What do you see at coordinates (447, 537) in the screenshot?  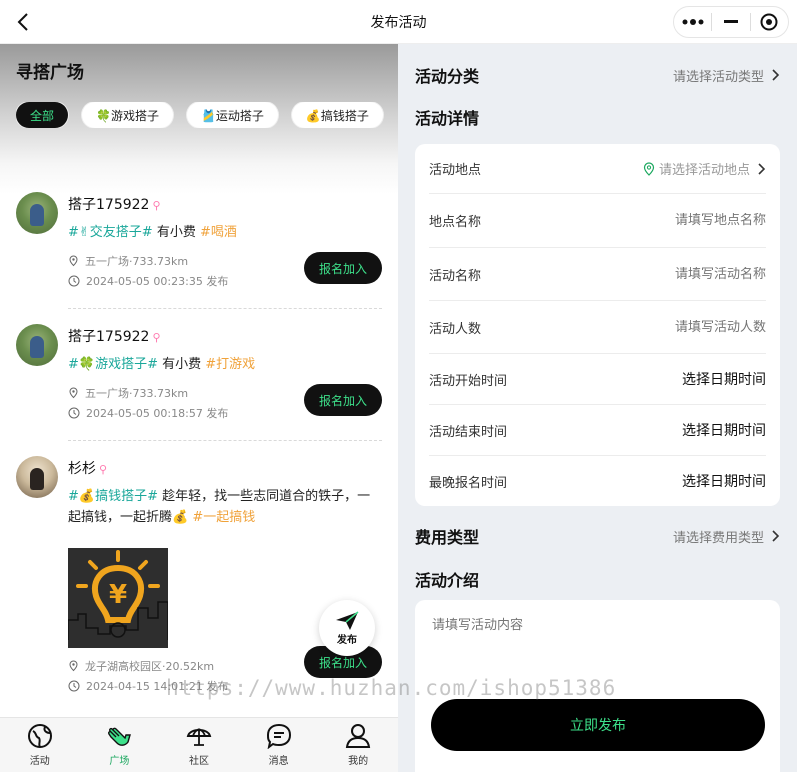 I see `fee-title: 费用类型` at bounding box center [447, 537].